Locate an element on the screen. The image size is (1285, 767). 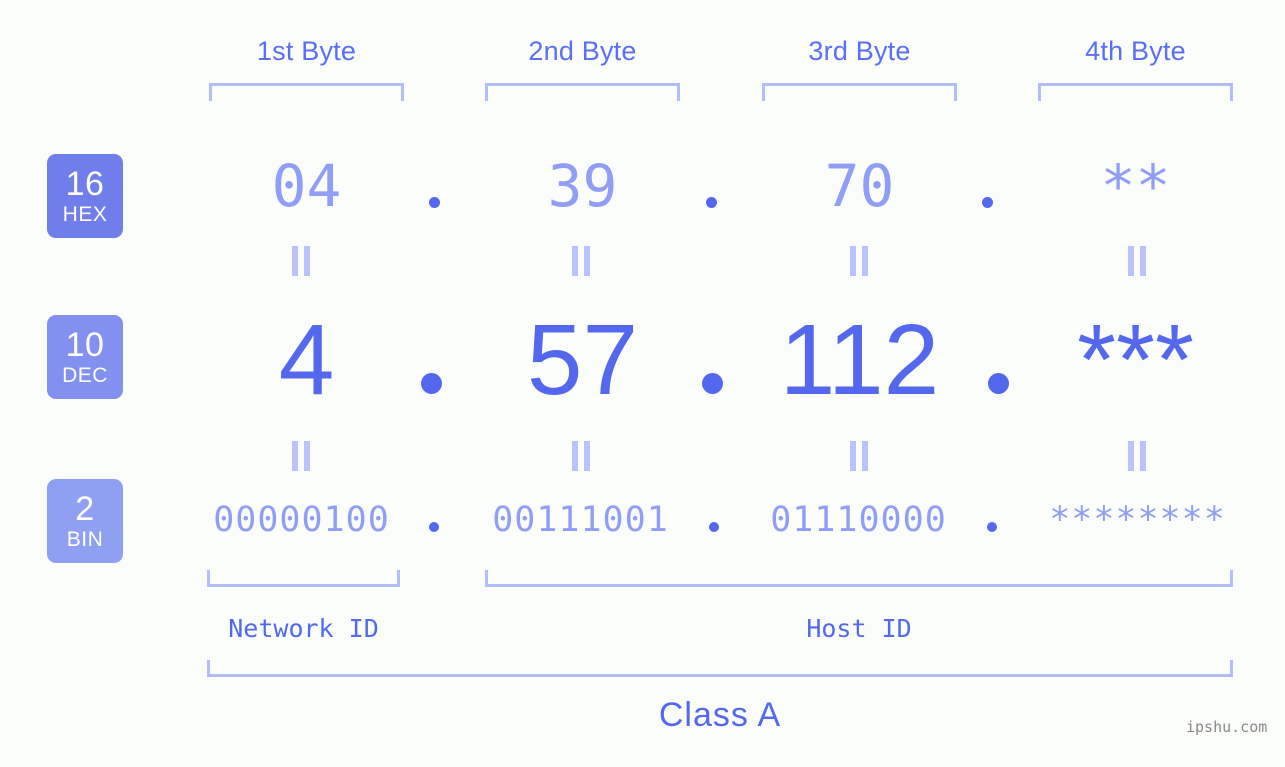
network-id-bracket is located at coordinates (303, 578).